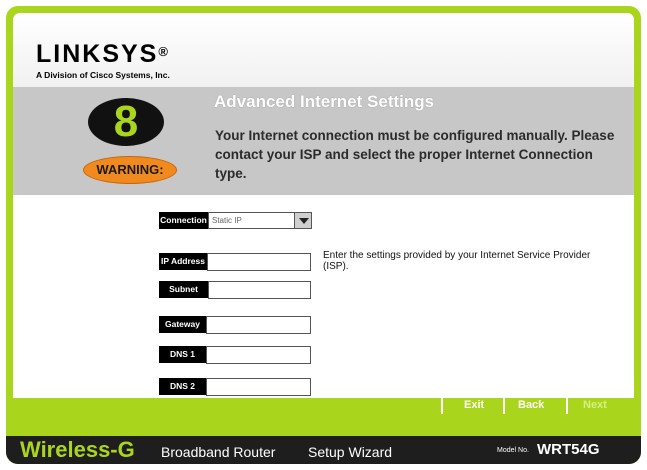 This screenshot has width=647, height=470. I want to click on step-number-badge: 8, so click(126, 122).